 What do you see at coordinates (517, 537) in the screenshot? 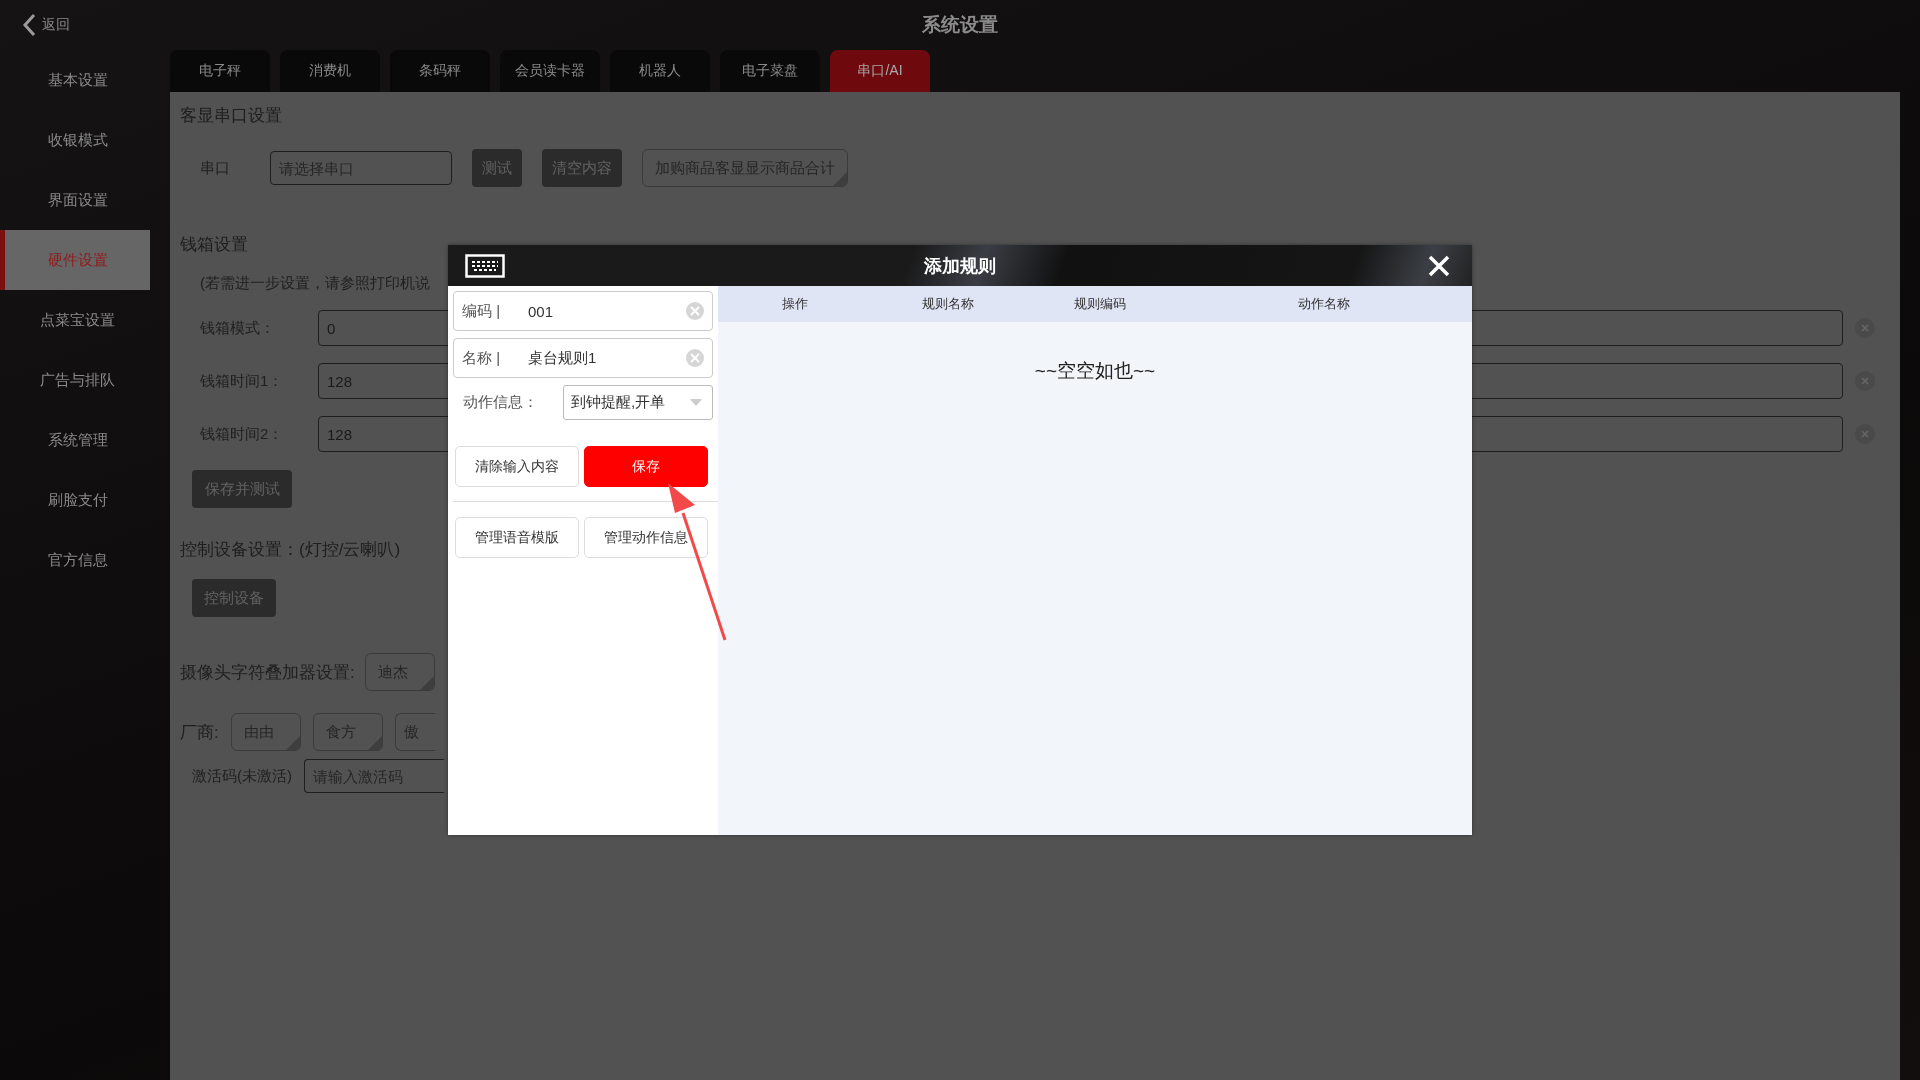
I see `dialog-button: 管理语音模版` at bounding box center [517, 537].